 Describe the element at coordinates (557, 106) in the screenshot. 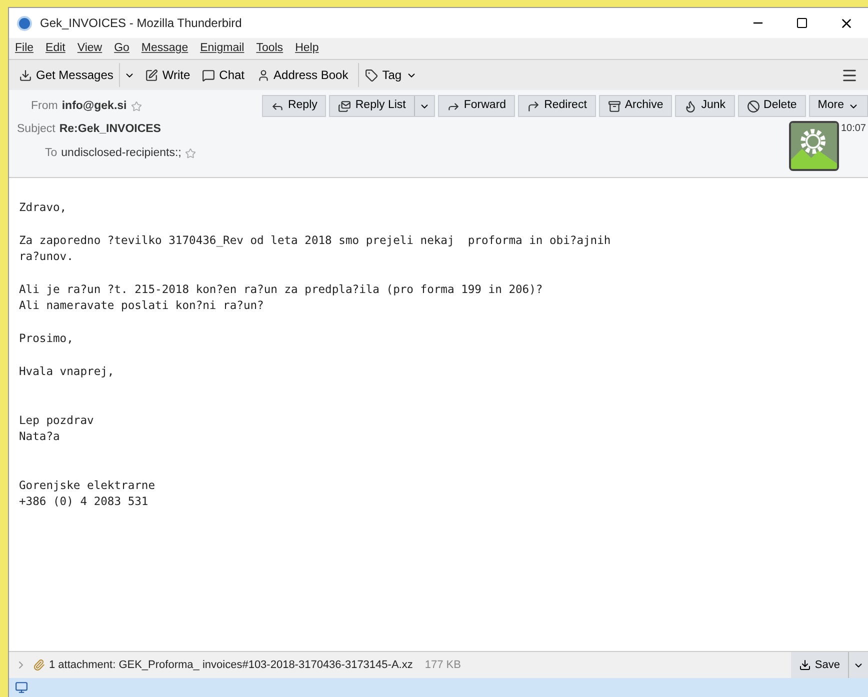

I see `action-button: Redirect` at that location.